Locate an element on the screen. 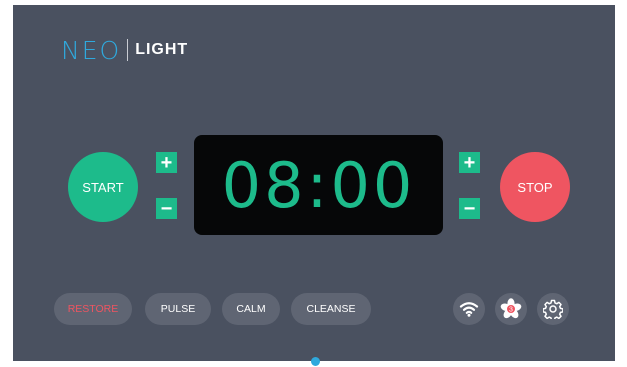  left-increment-button: + is located at coordinates (166, 162).